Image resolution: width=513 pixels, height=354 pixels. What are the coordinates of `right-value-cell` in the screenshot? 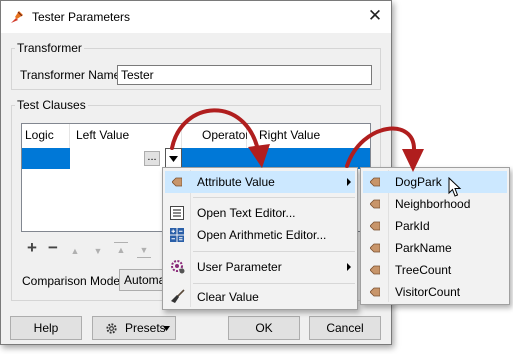 It's located at (308, 158).